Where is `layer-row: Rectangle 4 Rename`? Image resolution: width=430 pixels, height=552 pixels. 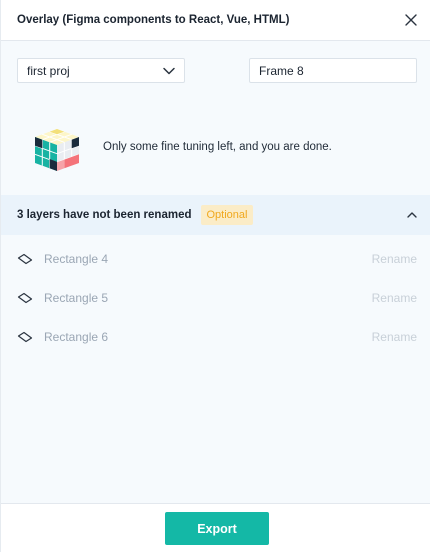 layer-row: Rectangle 4 Rename is located at coordinates (215, 258).